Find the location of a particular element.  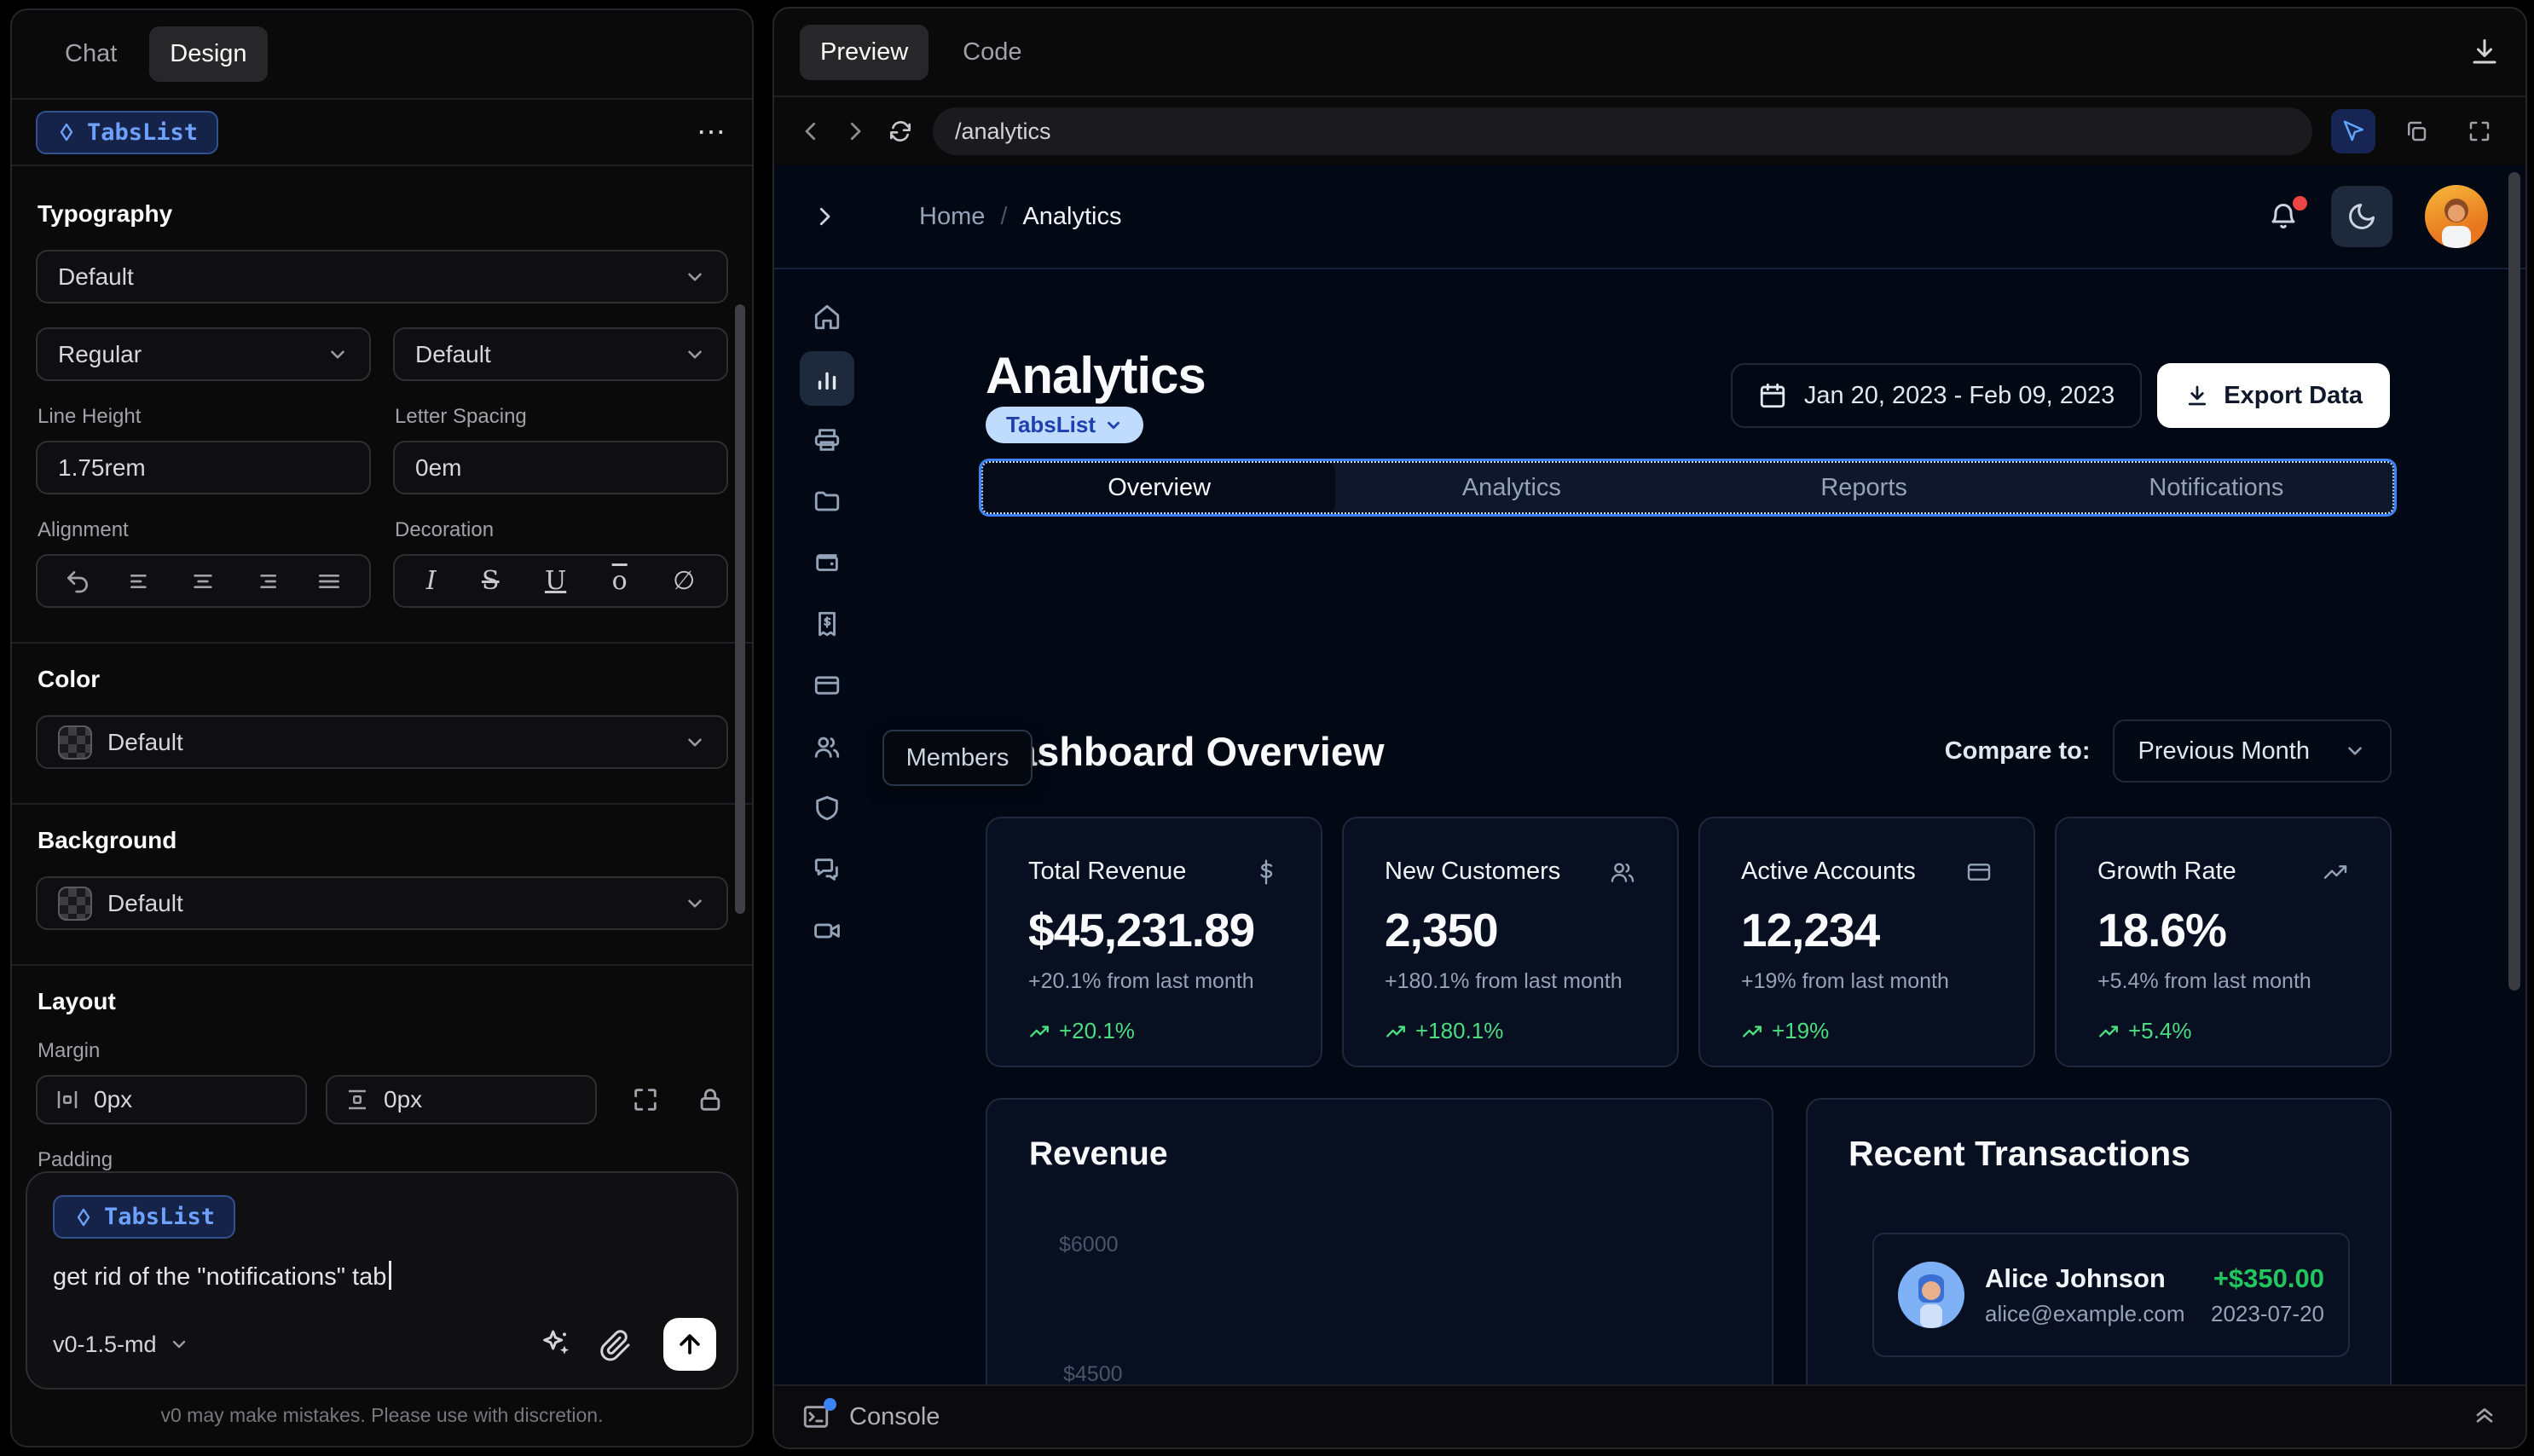

forward-icon is located at coordinates (855, 131).